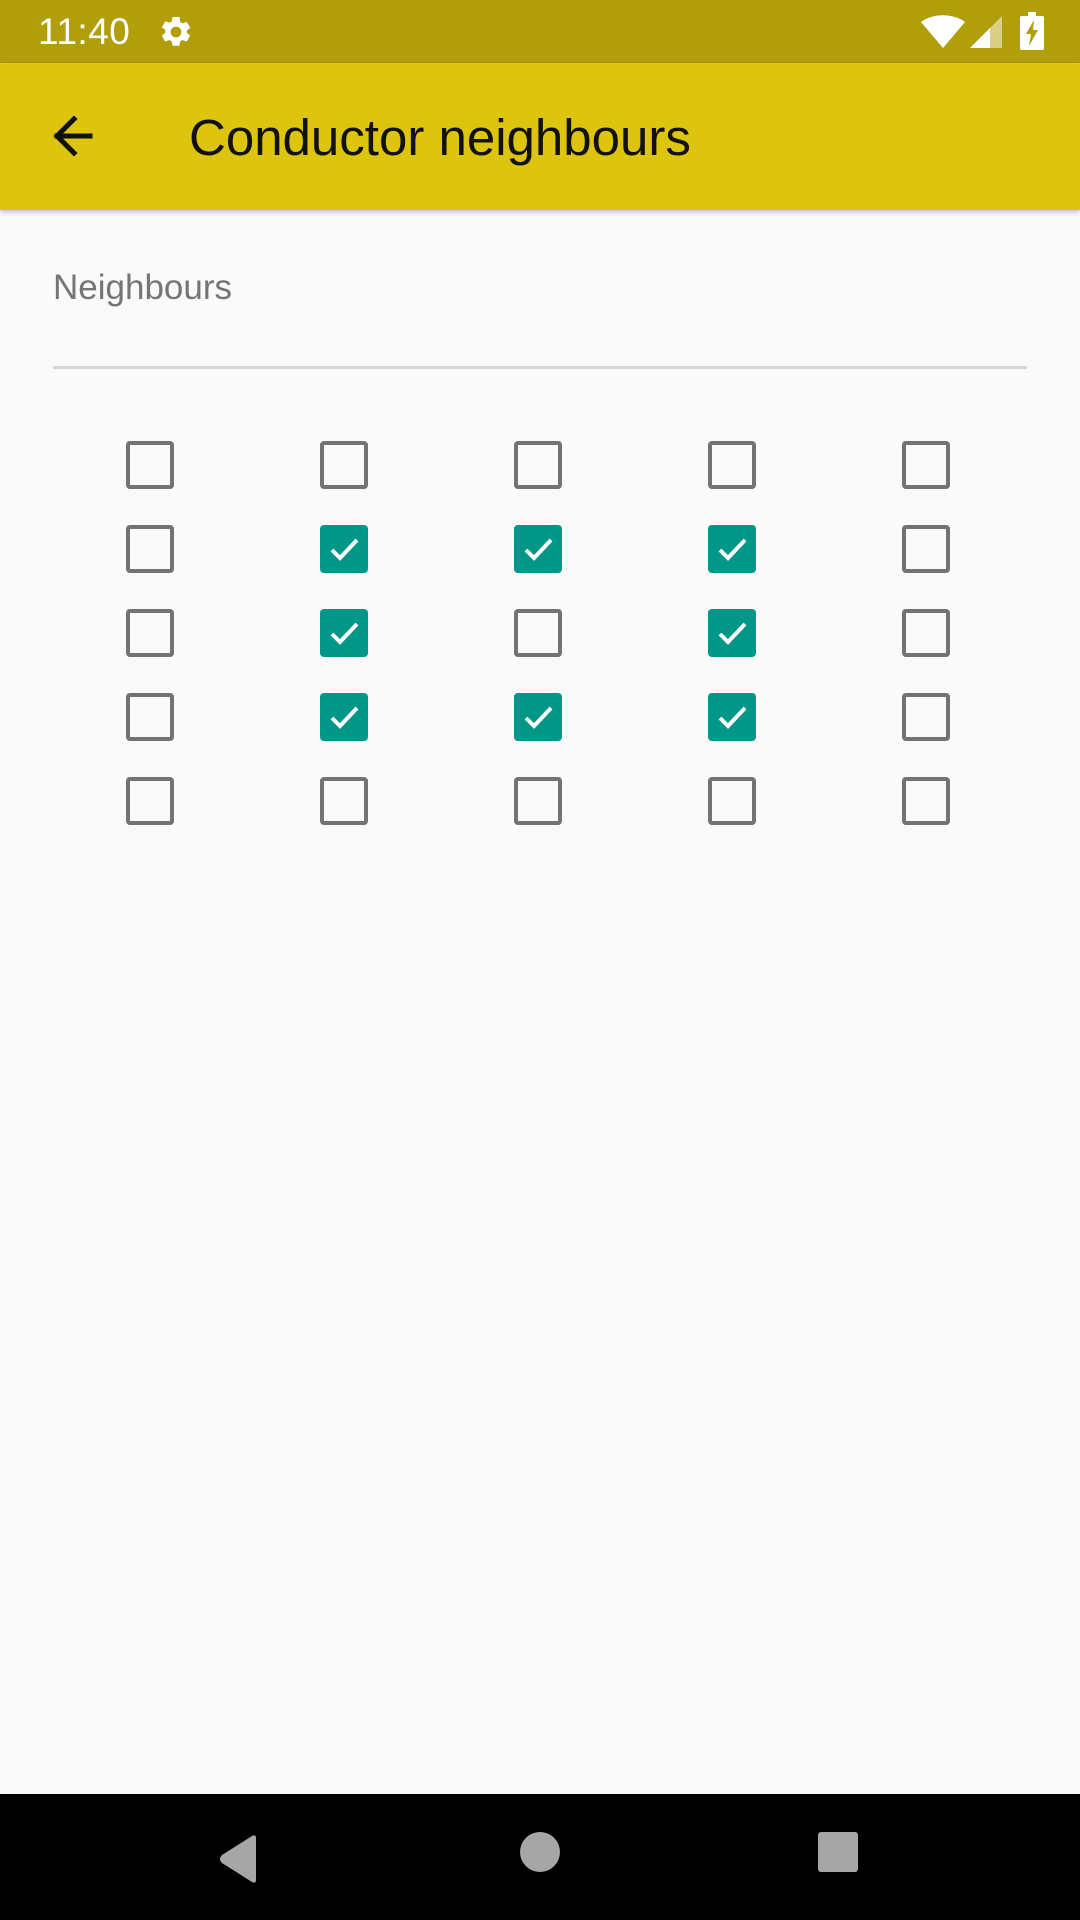 This screenshot has height=1920, width=1080. I want to click on neighbour-checkbox-r5-c2, so click(344, 801).